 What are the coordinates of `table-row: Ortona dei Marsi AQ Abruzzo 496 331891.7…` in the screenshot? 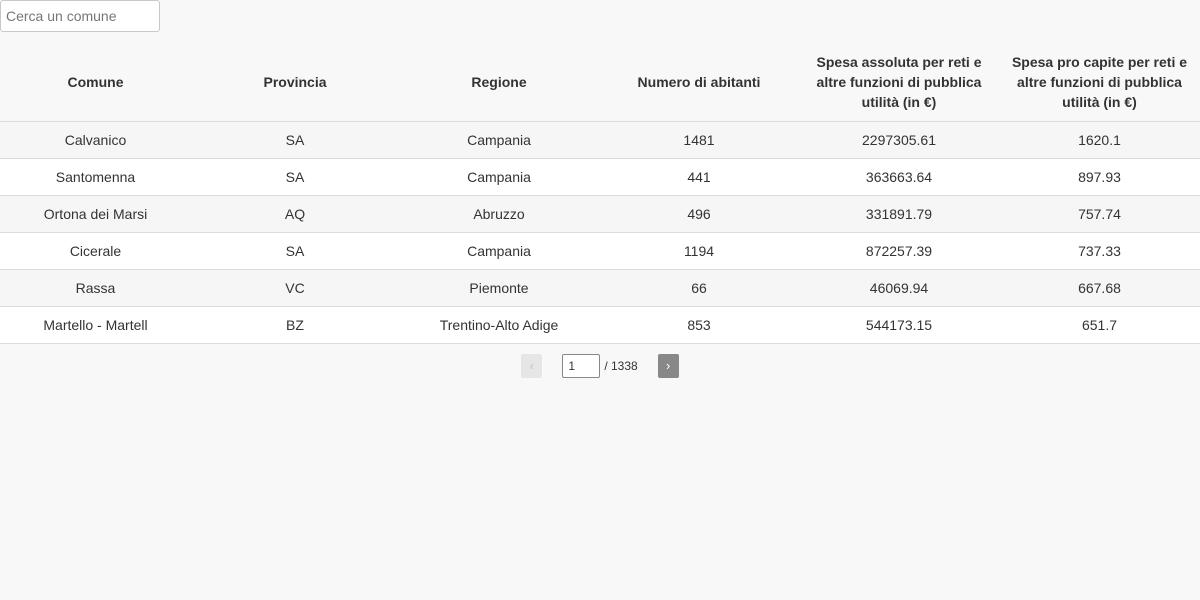 It's located at (600, 214).